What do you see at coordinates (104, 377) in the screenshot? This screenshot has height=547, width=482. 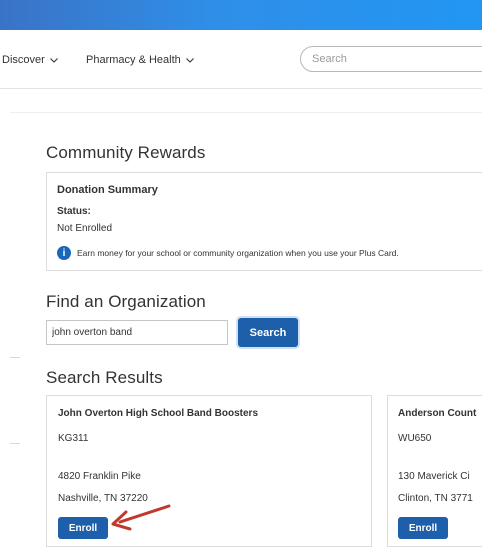 I see `search-results-heading: Search Results` at bounding box center [104, 377].